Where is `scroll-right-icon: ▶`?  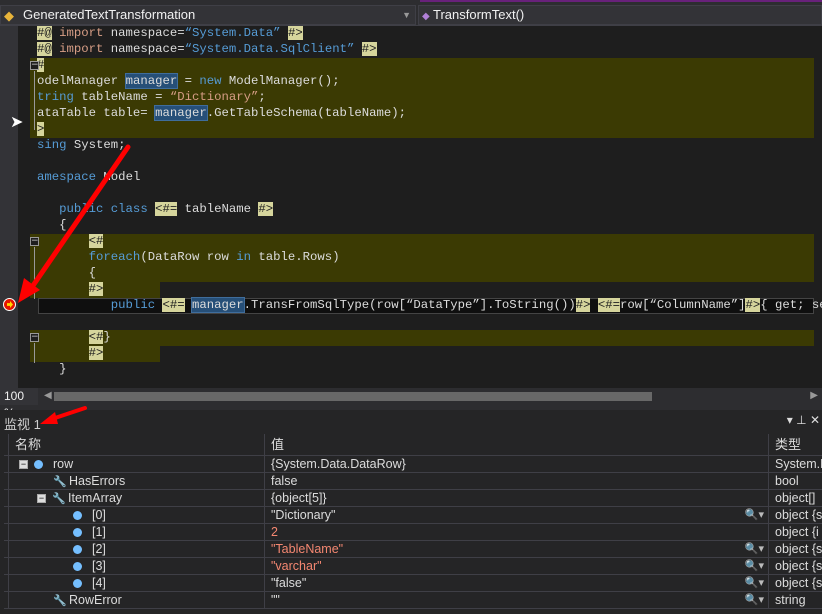
scroll-right-icon: ▶ is located at coordinates (814, 395).